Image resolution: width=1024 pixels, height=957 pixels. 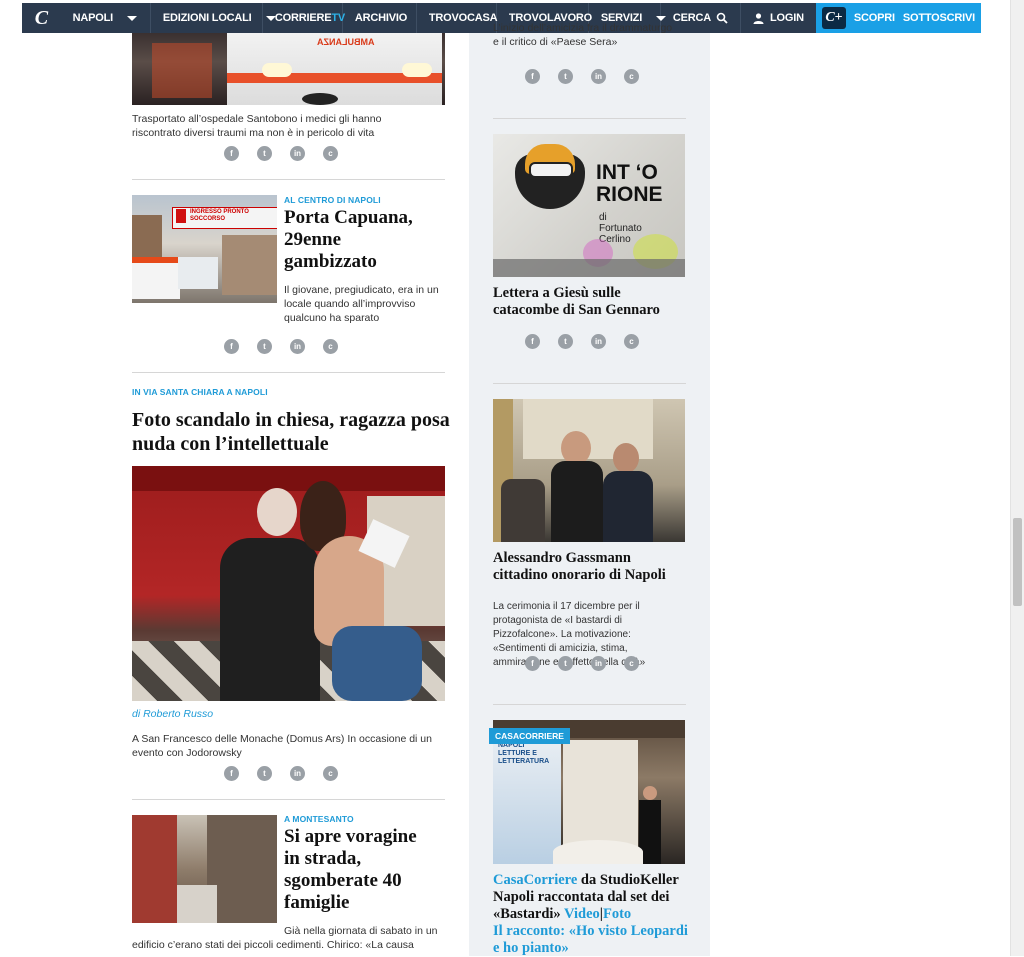 I want to click on article3-kicker: IN VIA SANTA CHIARA A NAPOLI, so click(x=200, y=392).